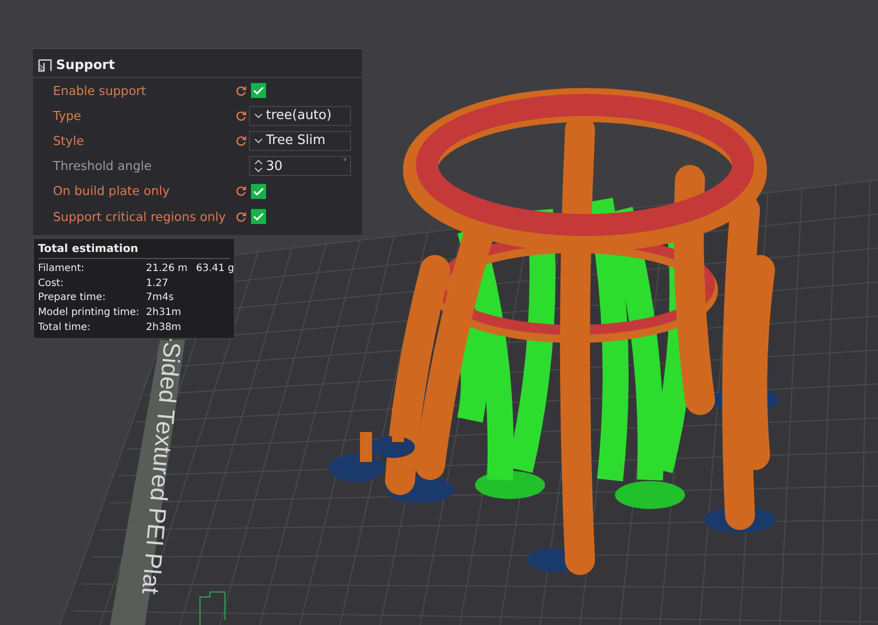  I want to click on stat-label: Cost:, so click(51, 283).